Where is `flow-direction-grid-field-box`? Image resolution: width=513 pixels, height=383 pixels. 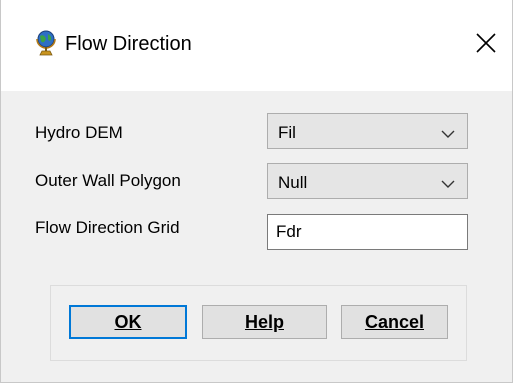
flow-direction-grid-field-box is located at coordinates (367, 232).